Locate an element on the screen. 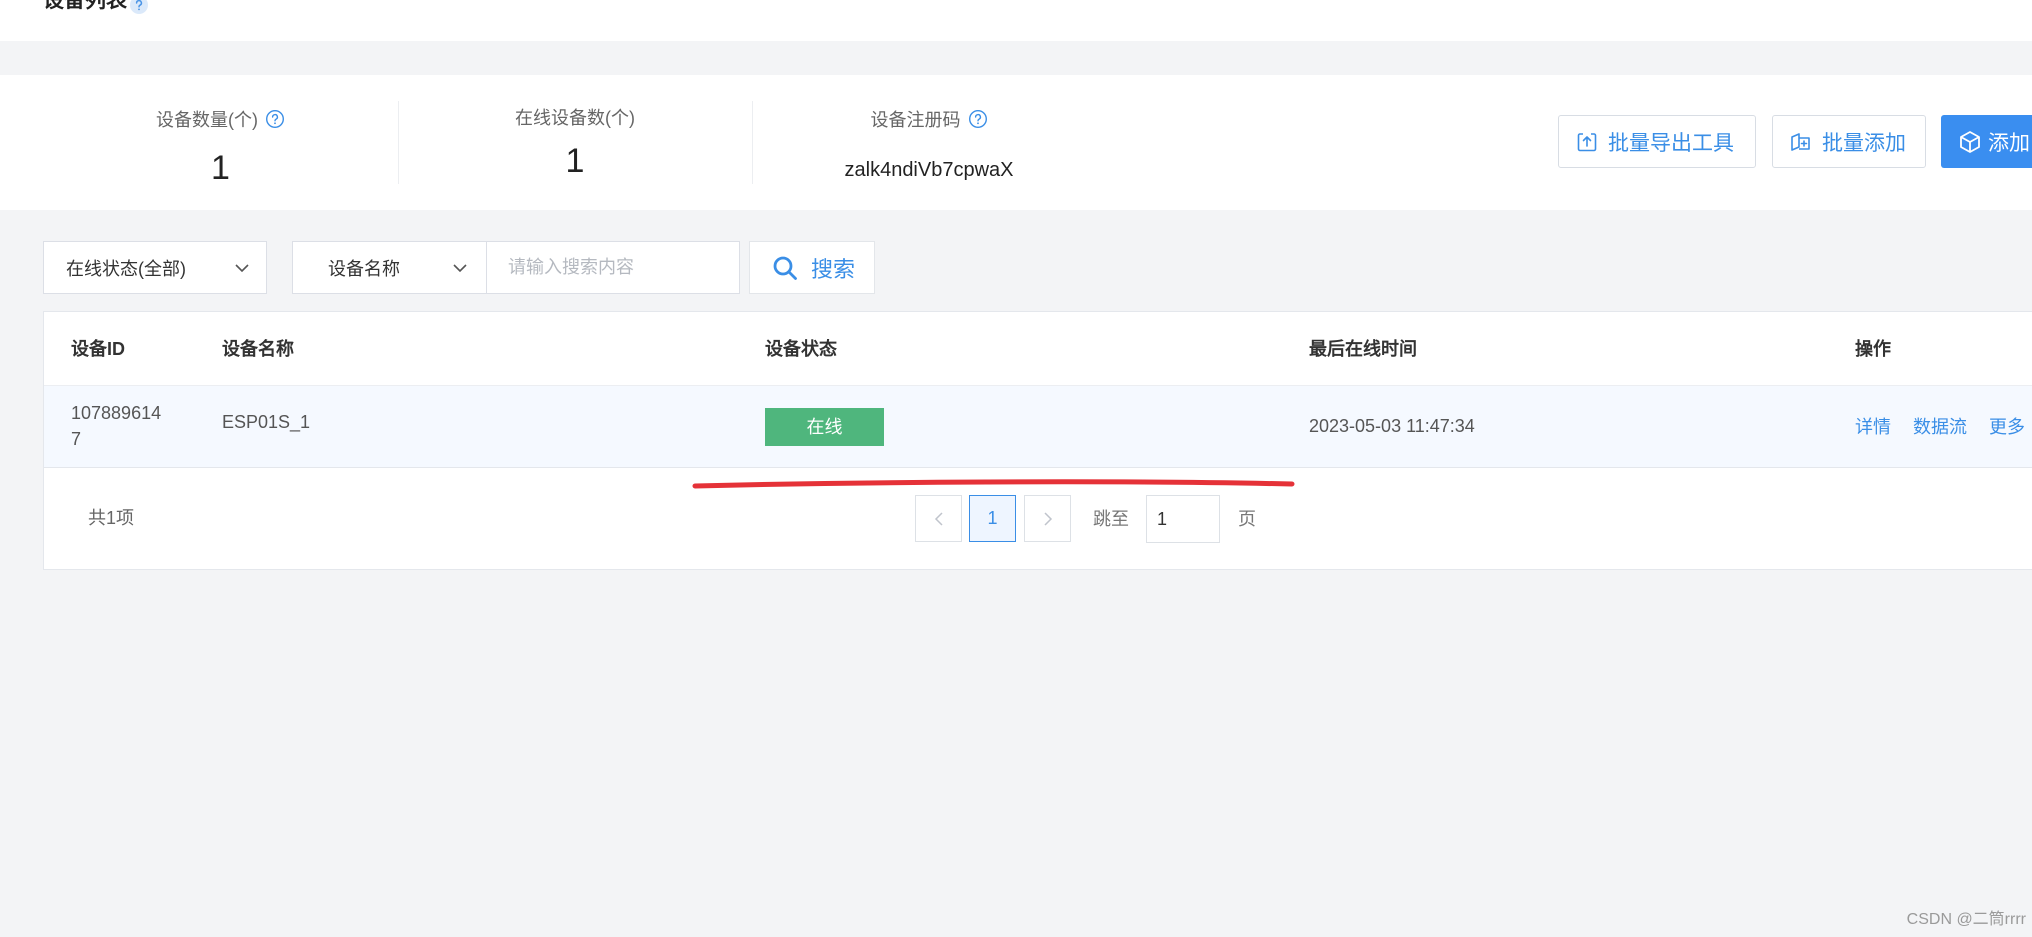  next-page-button is located at coordinates (1047, 518).